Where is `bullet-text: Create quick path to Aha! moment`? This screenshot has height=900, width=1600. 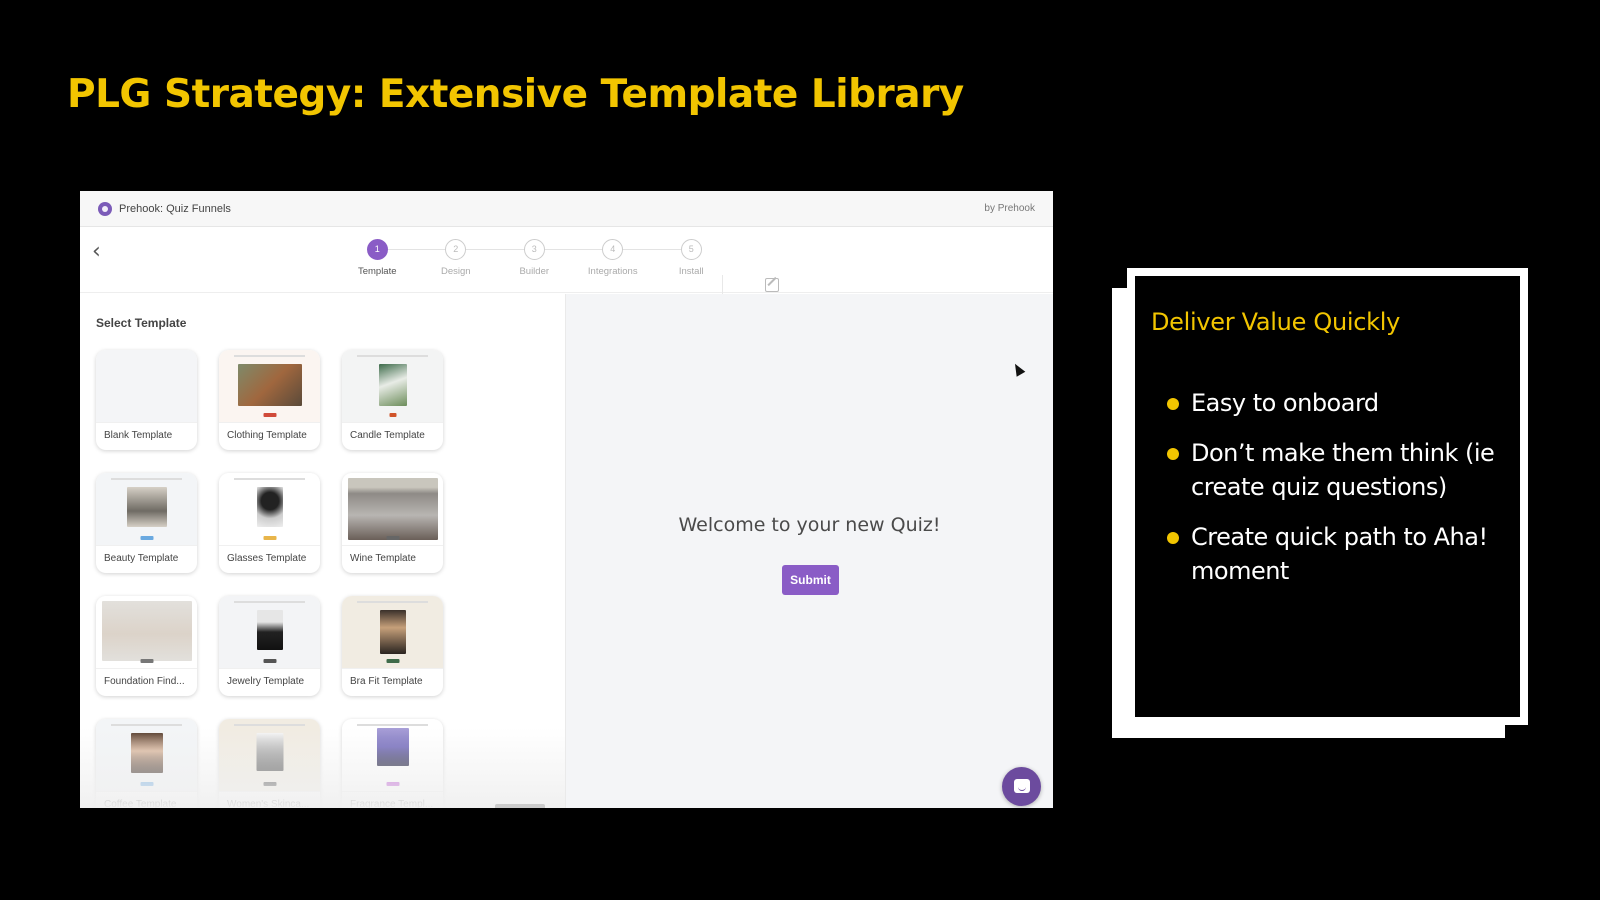 bullet-text: Create quick path to Aha! moment is located at coordinates (1339, 554).